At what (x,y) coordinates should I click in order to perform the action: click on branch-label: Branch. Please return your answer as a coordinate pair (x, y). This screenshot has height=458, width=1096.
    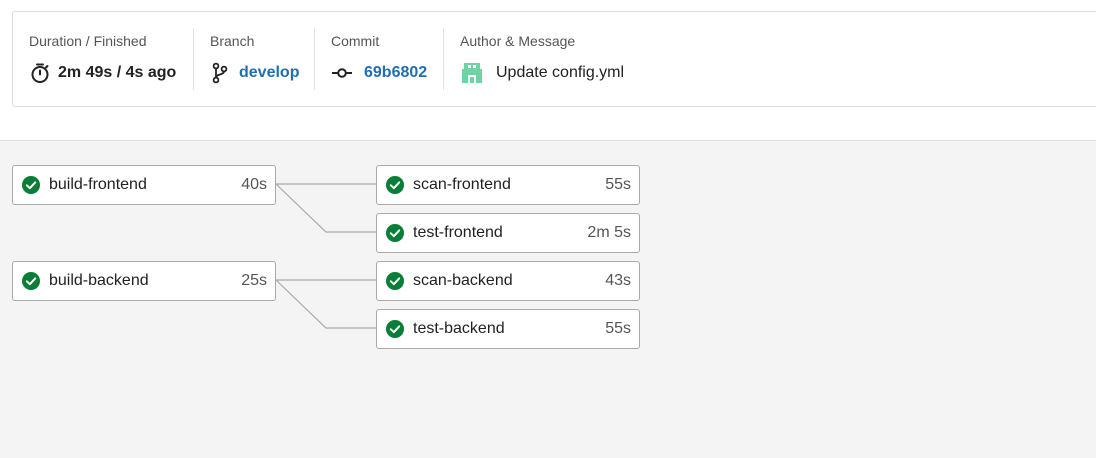
    Looking at the image, I should click on (232, 41).